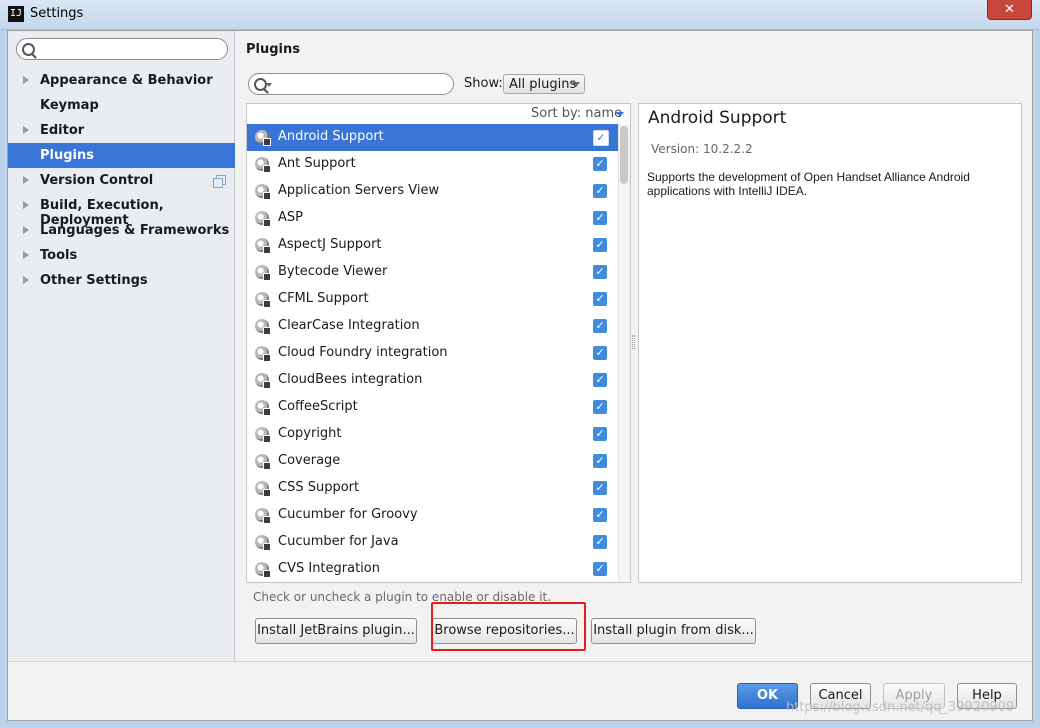 Image resolution: width=1040 pixels, height=728 pixels. What do you see at coordinates (432, 515) in the screenshot?
I see `plugin-row: Cucumber for Groovy ✓` at bounding box center [432, 515].